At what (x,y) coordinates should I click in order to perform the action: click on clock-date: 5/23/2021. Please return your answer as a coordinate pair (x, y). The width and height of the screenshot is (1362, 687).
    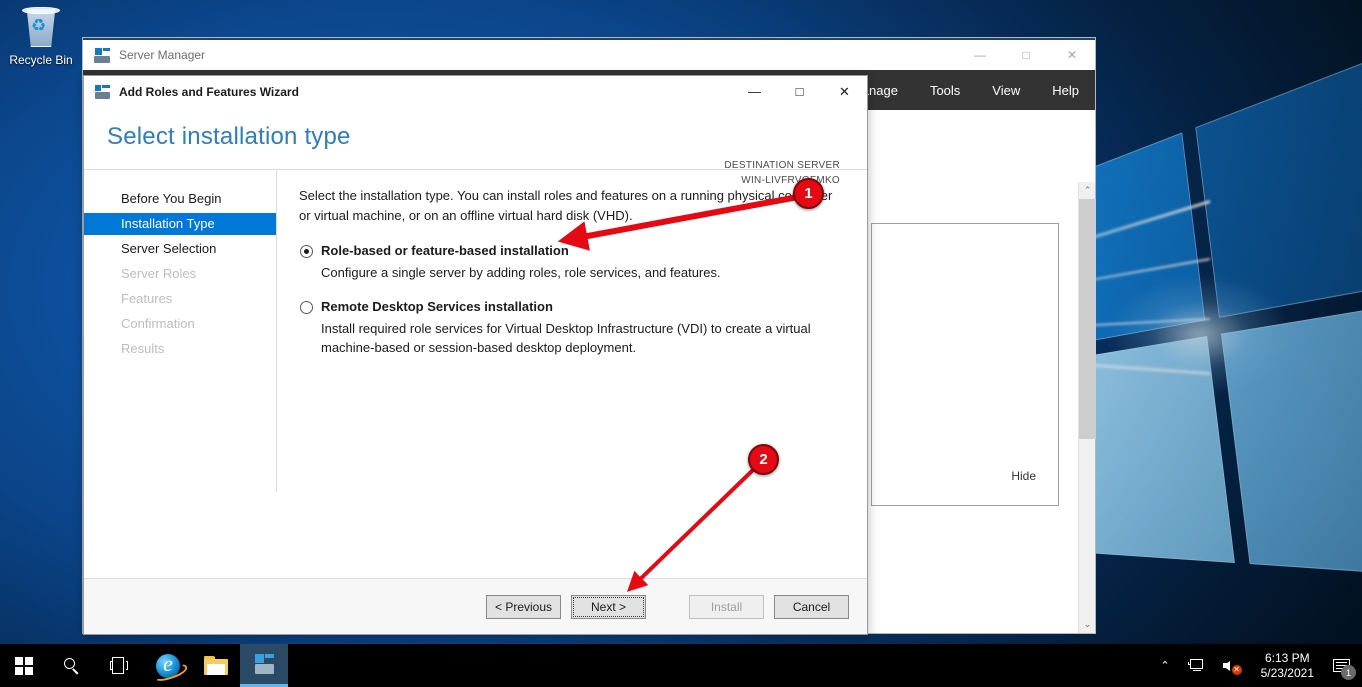
    Looking at the image, I should click on (1287, 672).